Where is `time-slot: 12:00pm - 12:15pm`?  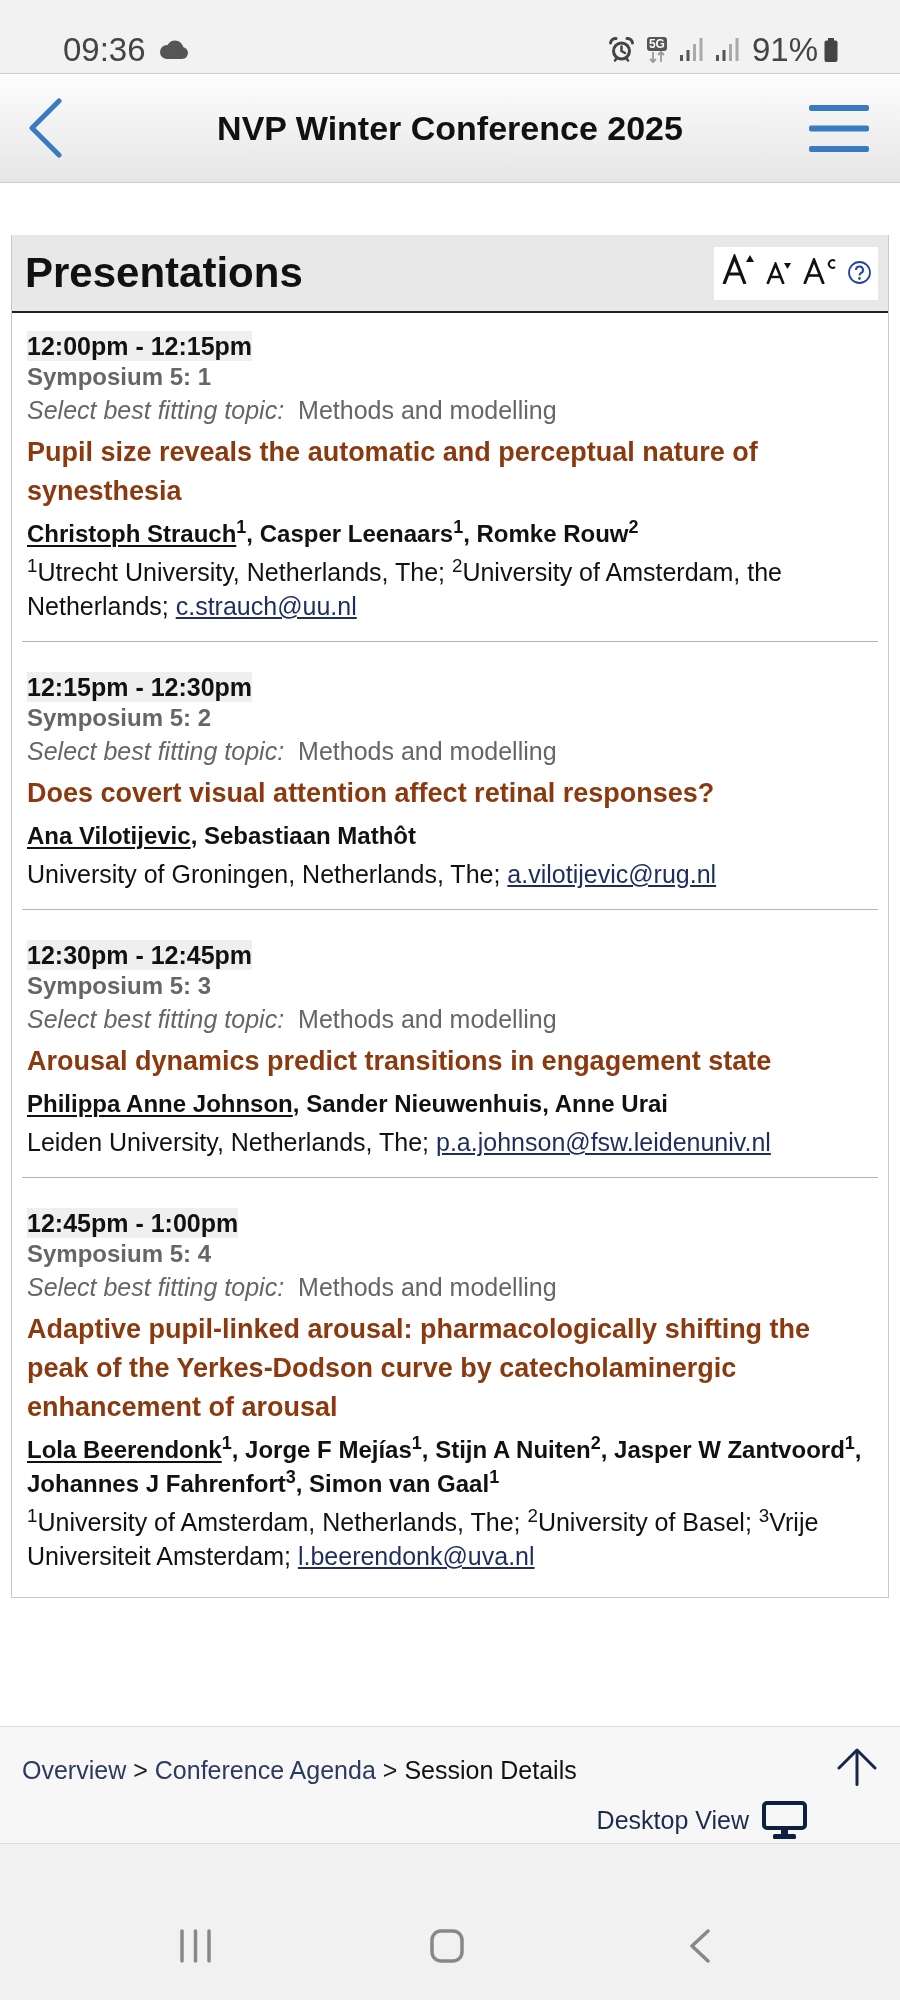
time-slot: 12:00pm - 12:15pm is located at coordinates (140, 346).